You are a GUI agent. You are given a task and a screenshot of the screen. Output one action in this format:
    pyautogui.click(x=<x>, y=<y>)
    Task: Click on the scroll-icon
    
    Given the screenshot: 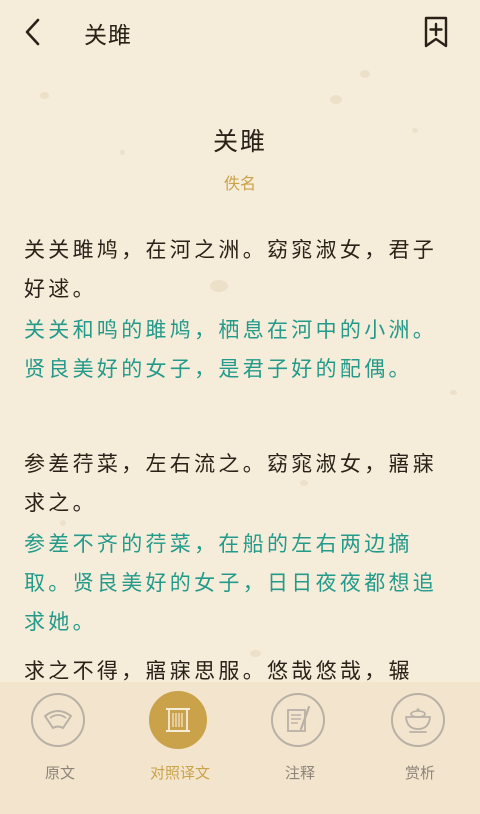 What is the action you would take?
    pyautogui.click(x=178, y=720)
    